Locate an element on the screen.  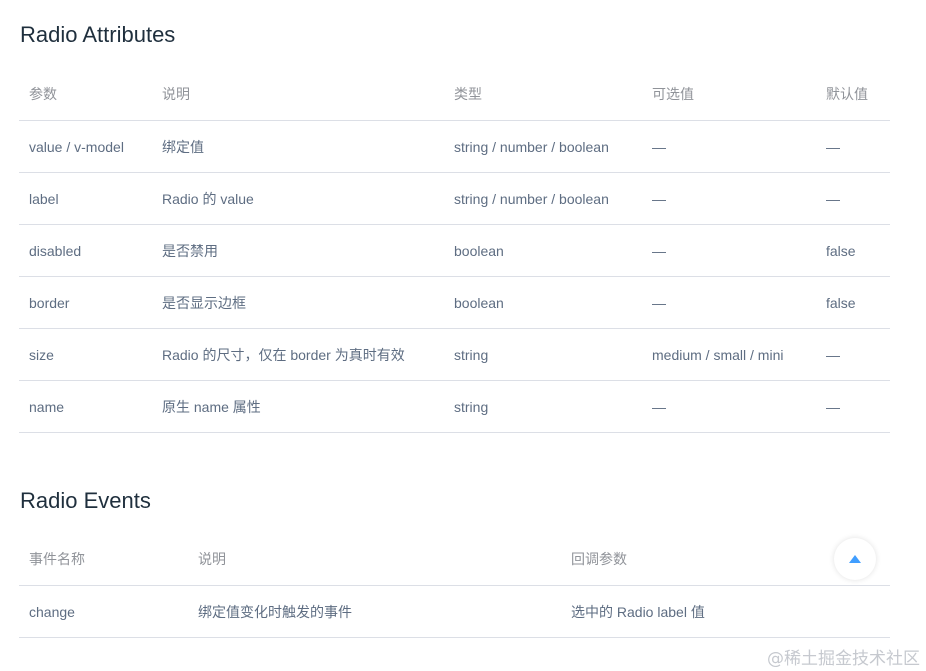
table-row: disabled 是否禁用 boolean — false is located at coordinates (454, 250).